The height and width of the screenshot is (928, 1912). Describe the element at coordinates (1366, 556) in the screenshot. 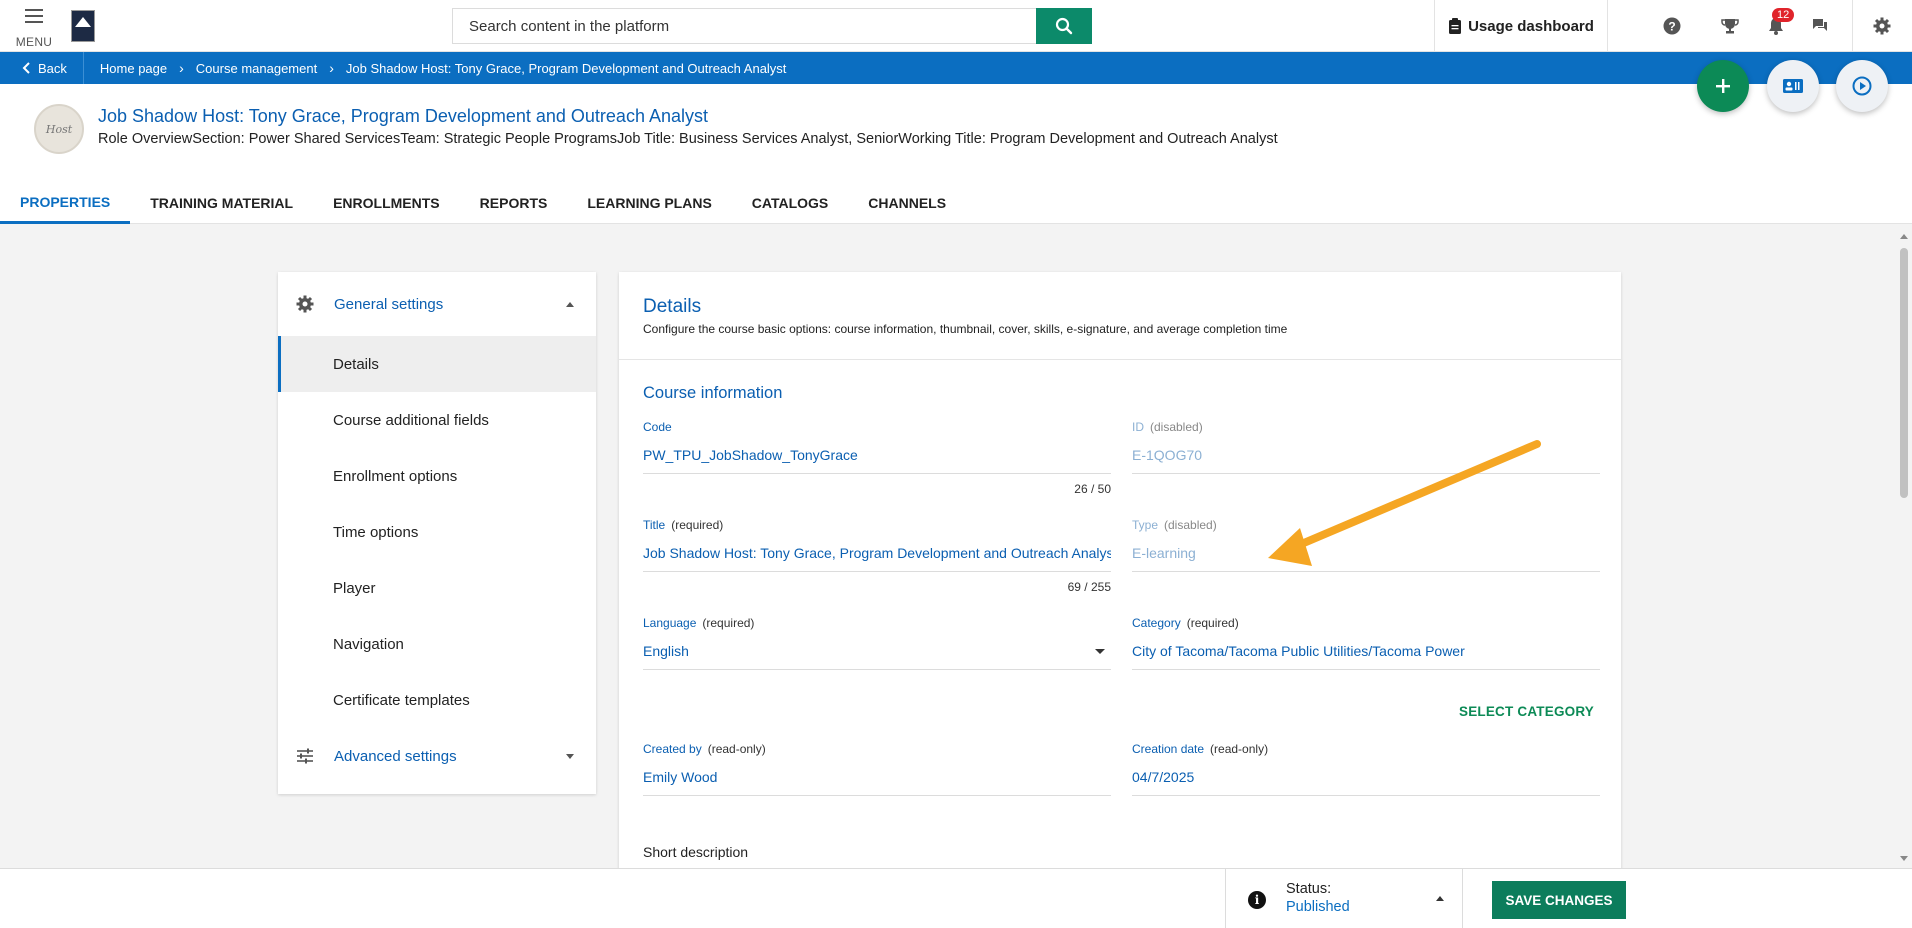

I see `type-input: E-learning` at that location.